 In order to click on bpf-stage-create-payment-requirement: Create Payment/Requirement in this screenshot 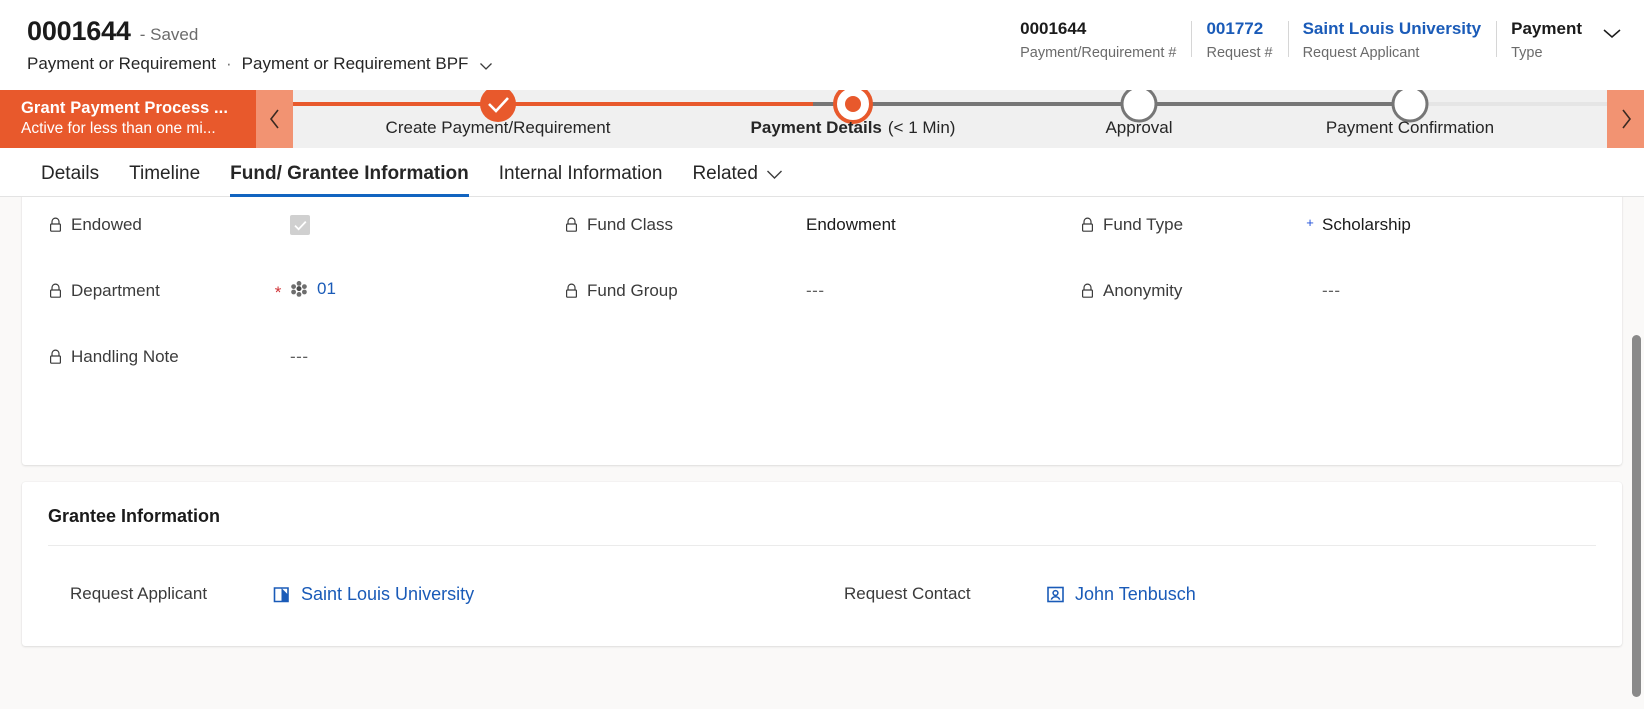, I will do `click(498, 128)`.